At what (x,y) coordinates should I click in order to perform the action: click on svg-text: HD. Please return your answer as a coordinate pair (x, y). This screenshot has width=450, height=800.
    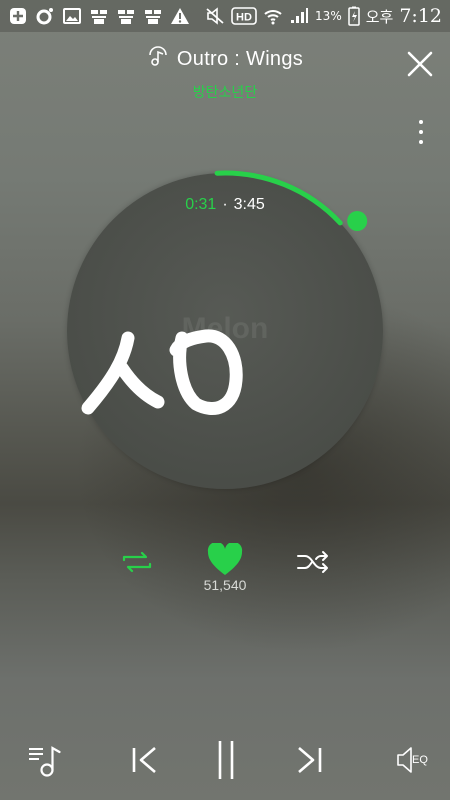
    Looking at the image, I should click on (244, 18).